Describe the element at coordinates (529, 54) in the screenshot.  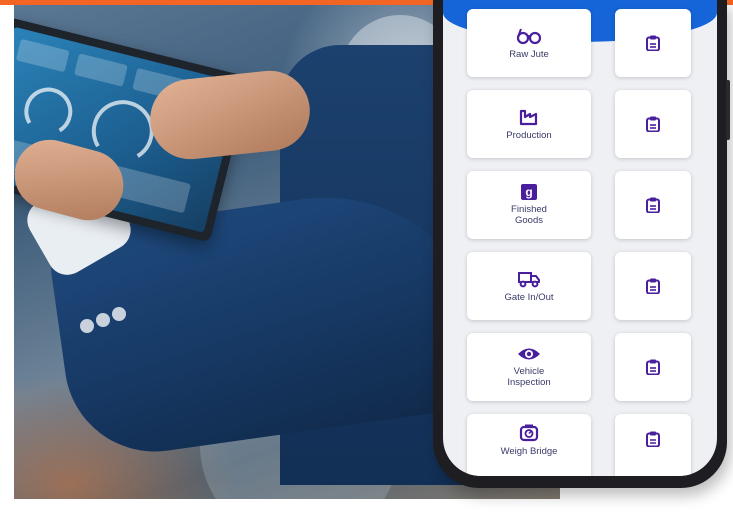
I see `menu-card-label: Raw Jute` at that location.